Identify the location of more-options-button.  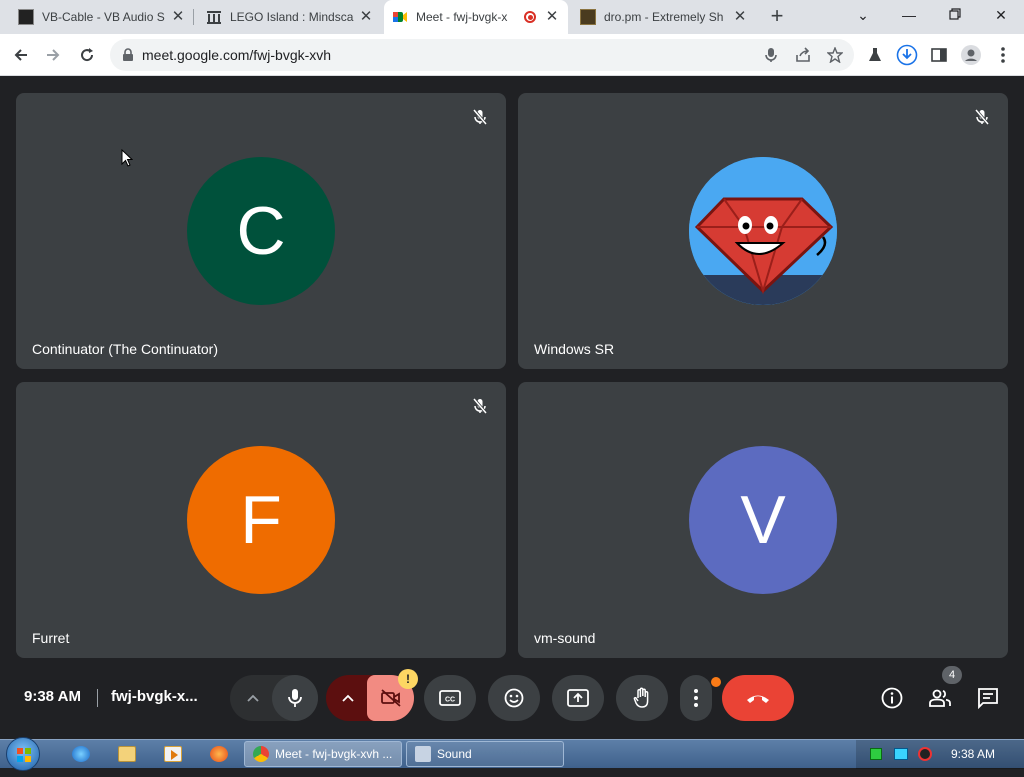
(696, 698).